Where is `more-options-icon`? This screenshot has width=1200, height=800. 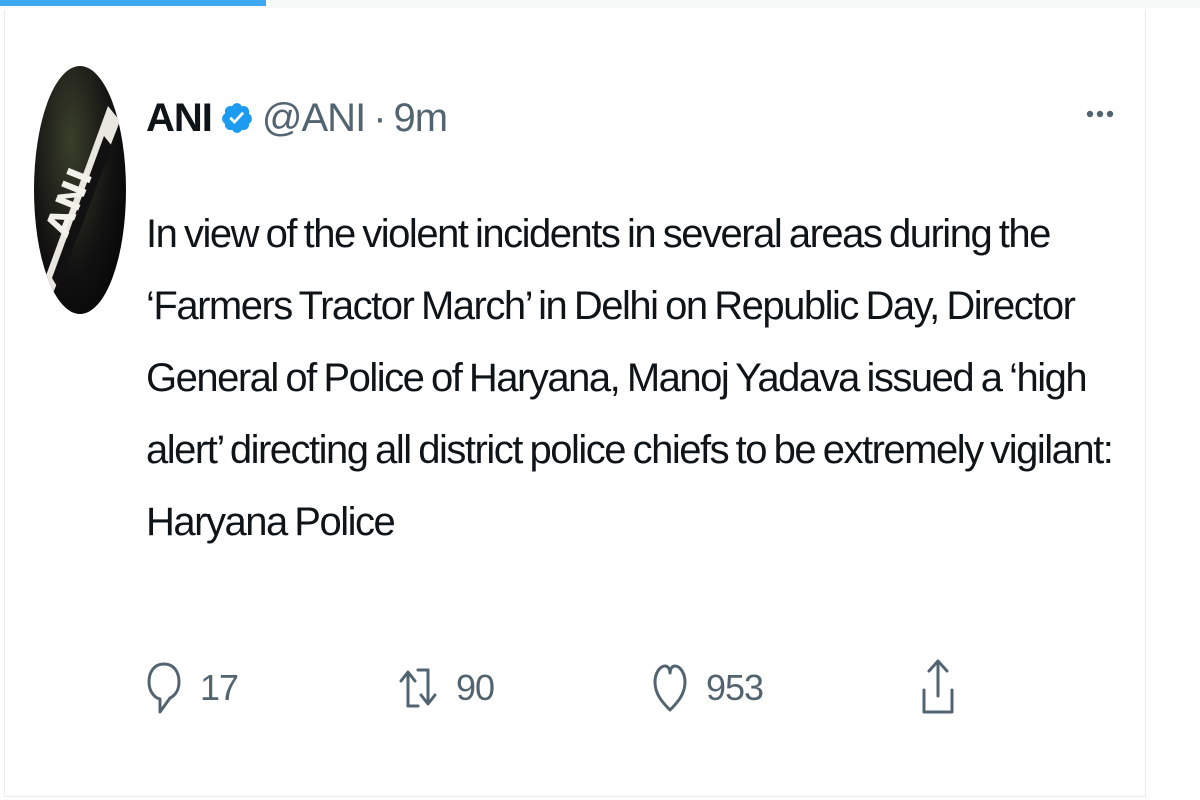 more-options-icon is located at coordinates (1100, 114).